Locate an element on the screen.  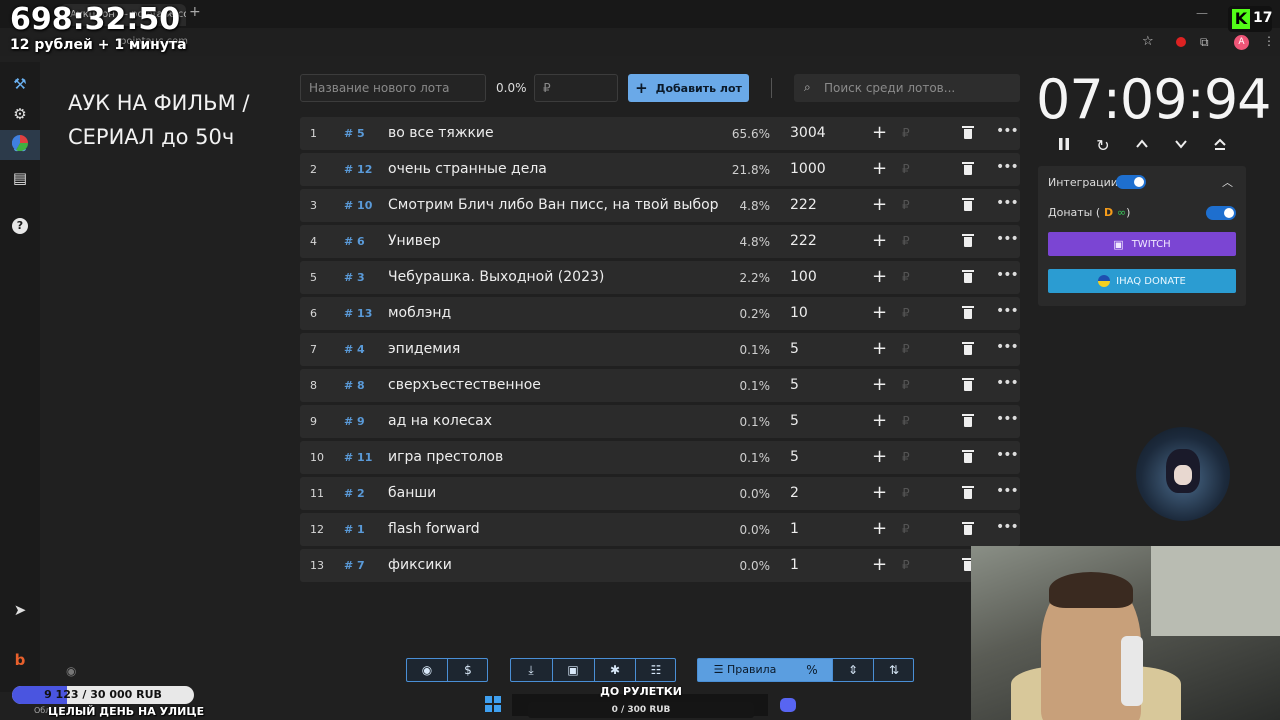
discord-icon is located at coordinates (788, 705).